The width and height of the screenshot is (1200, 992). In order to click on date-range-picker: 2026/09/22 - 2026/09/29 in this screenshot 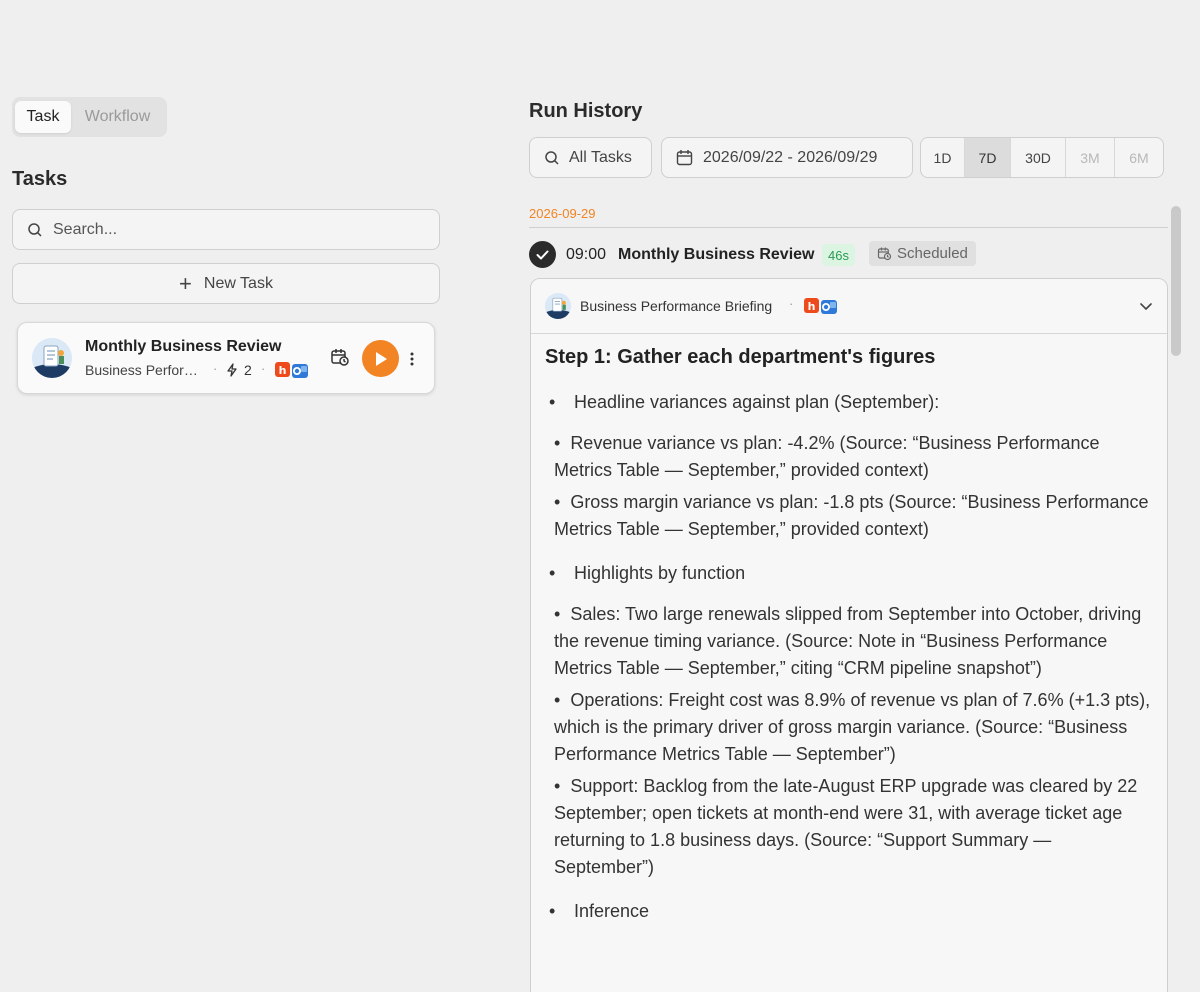, I will do `click(787, 157)`.